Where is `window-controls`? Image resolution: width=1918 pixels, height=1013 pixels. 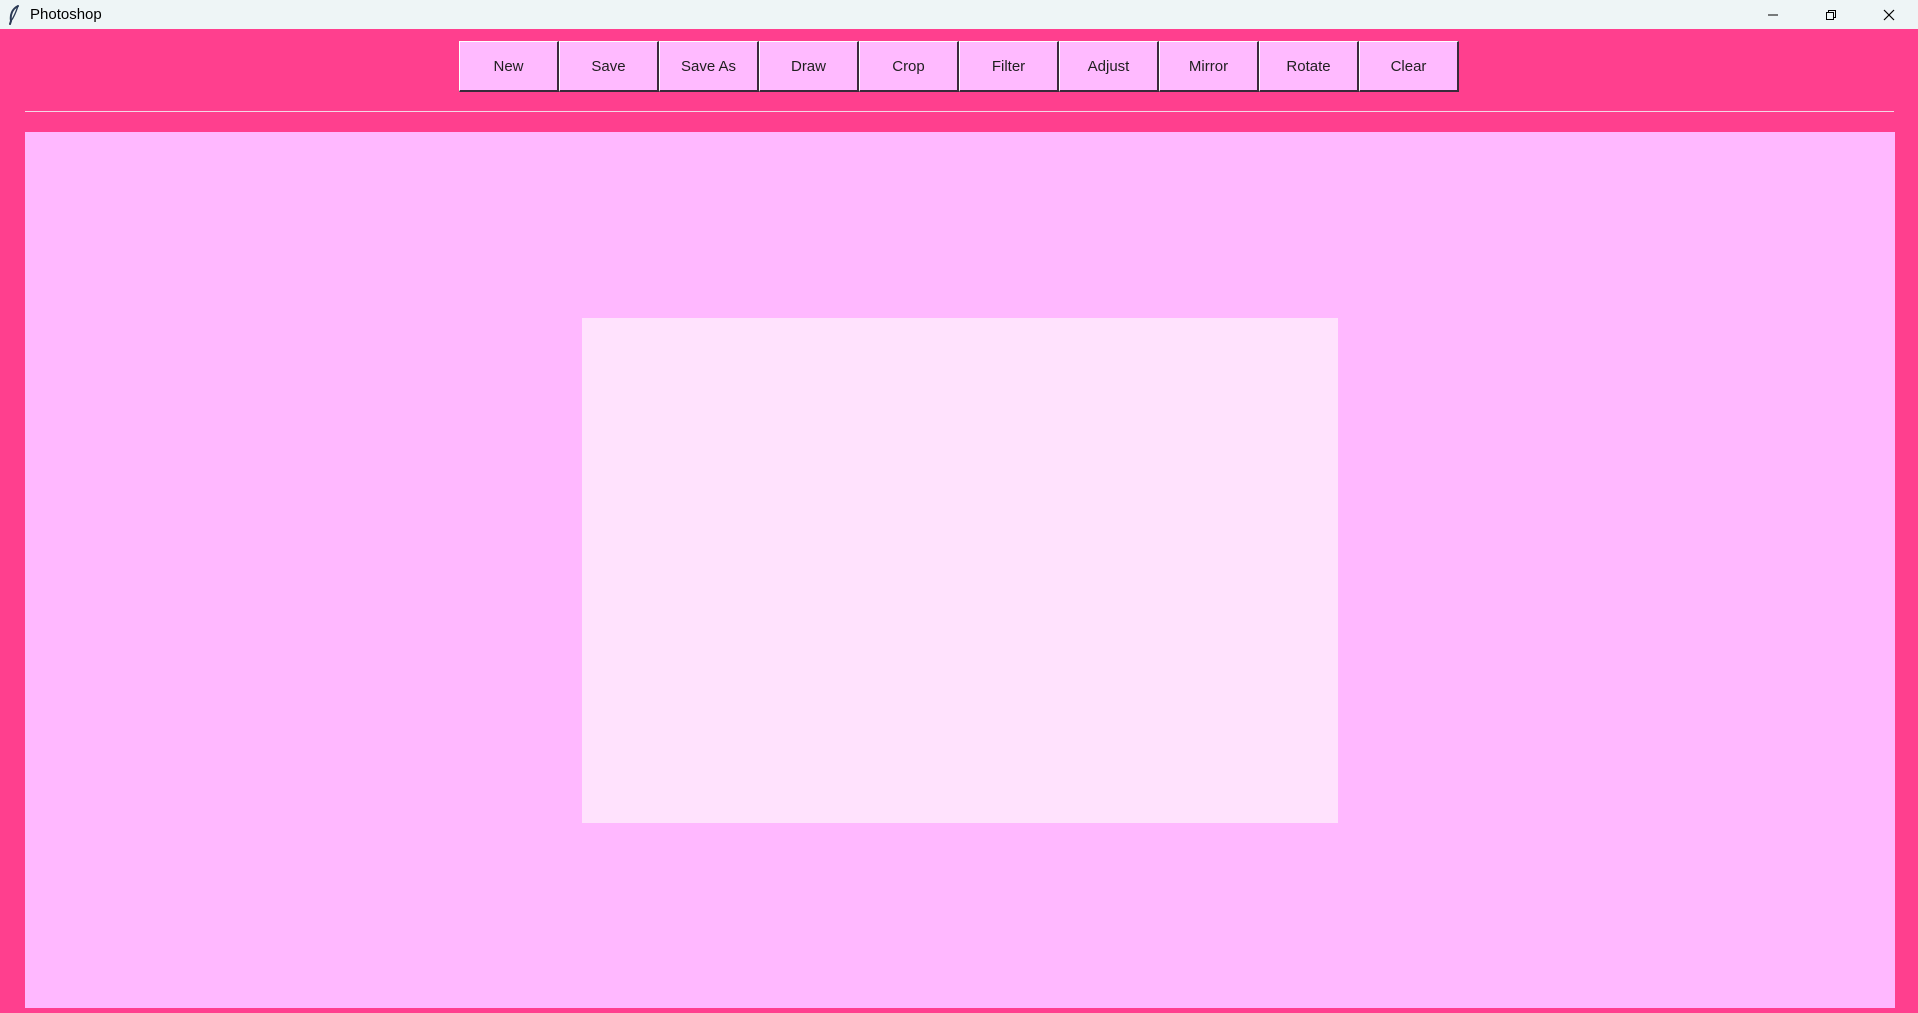 window-controls is located at coordinates (1831, 14).